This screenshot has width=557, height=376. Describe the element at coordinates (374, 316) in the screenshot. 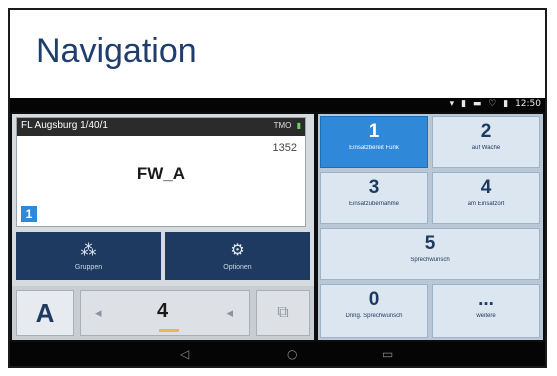

I see `key-label: Dring. Sprechwunsch` at that location.